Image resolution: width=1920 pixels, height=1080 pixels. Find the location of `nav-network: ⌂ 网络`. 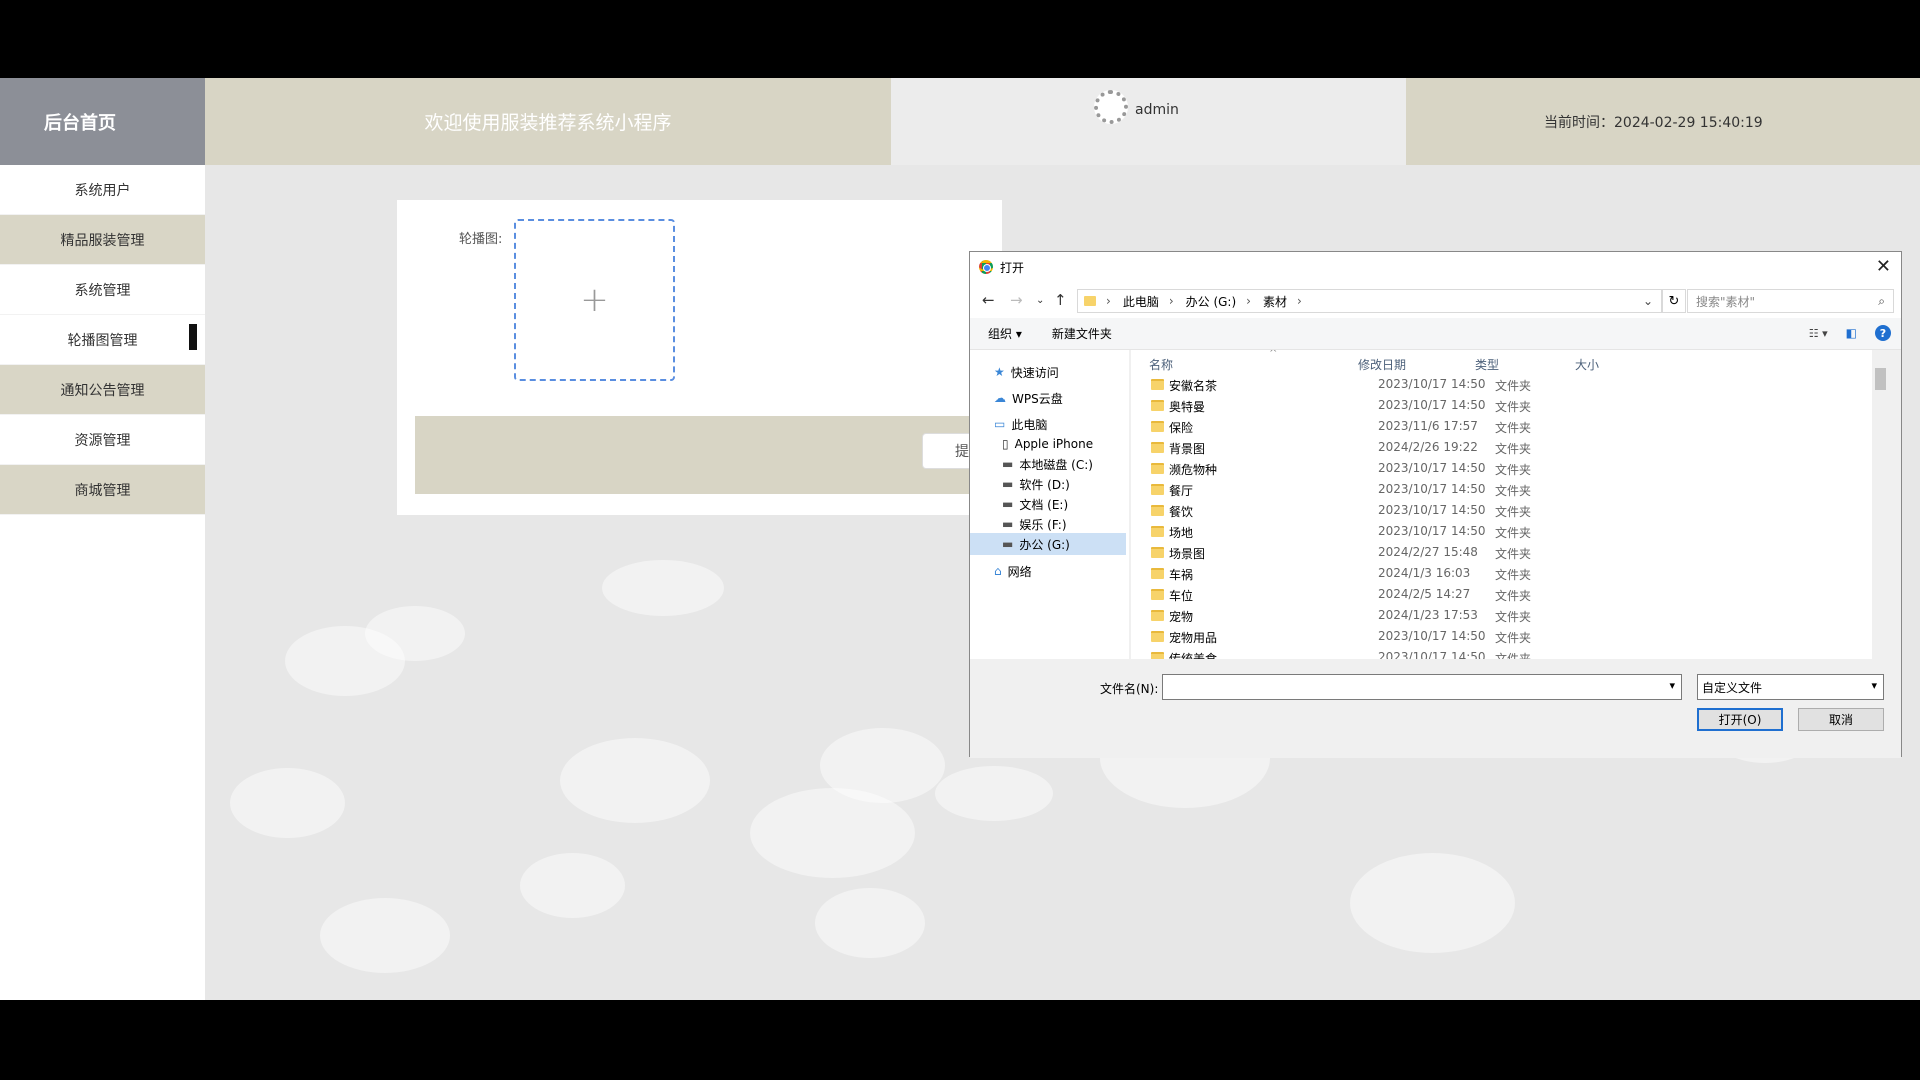

nav-network: ⌂ 网络 is located at coordinates (1013, 571).